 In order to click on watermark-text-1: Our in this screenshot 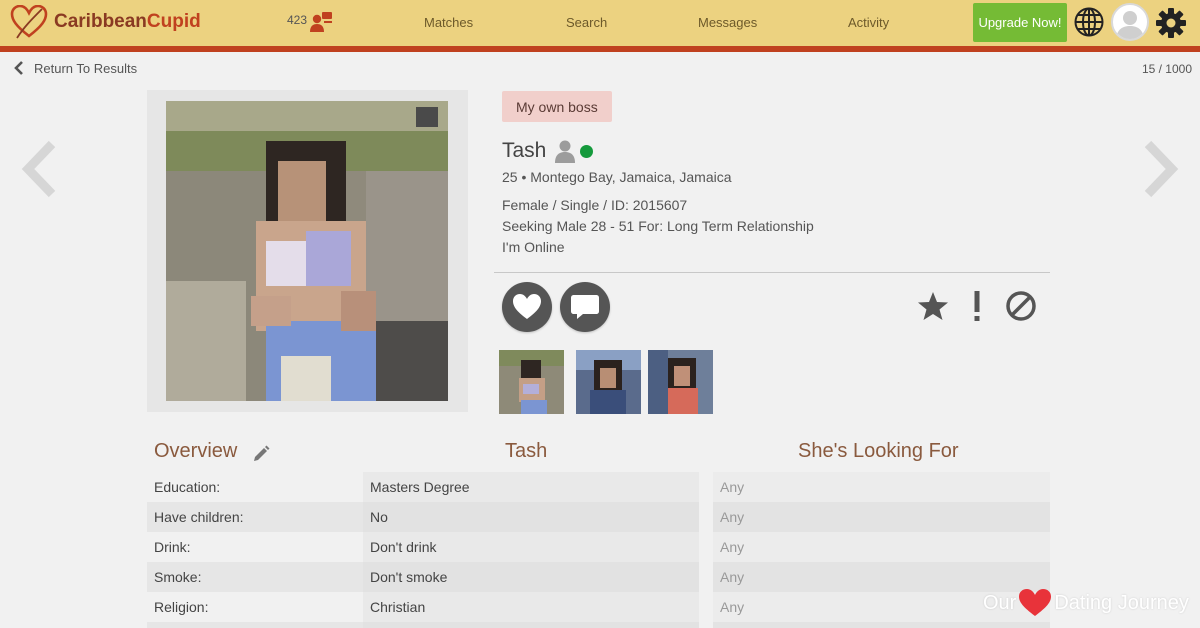, I will do `click(1000, 602)`.